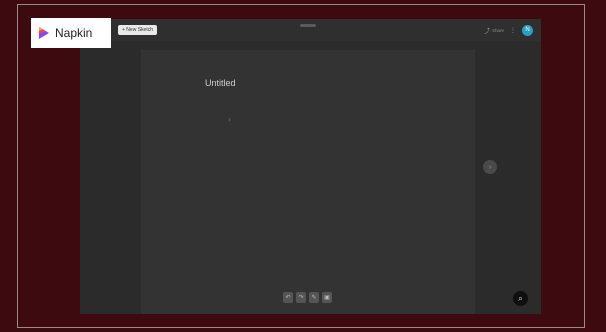  Describe the element at coordinates (497, 30) in the screenshot. I see `share-label: Share` at that location.